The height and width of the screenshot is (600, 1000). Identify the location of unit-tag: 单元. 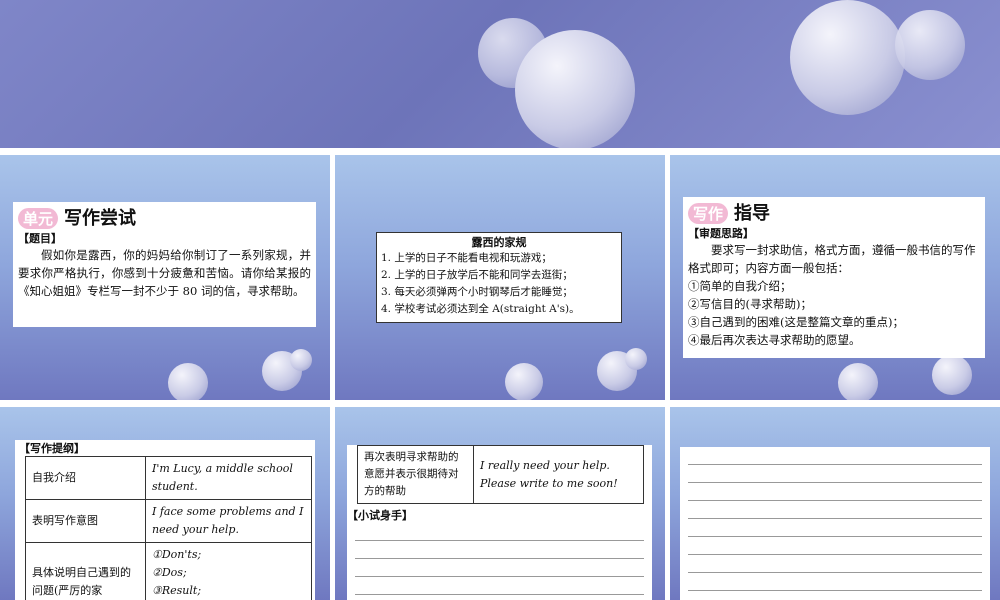
(38, 218).